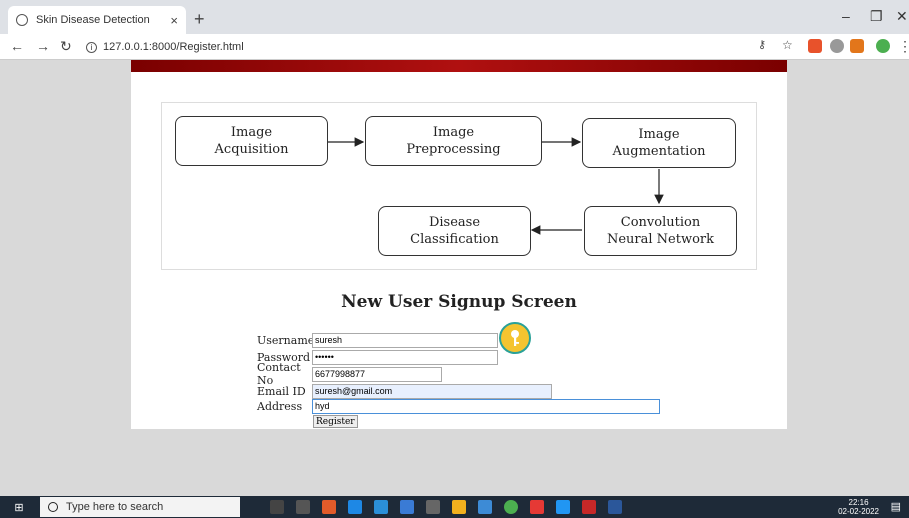 The height and width of the screenshot is (518, 909). What do you see at coordinates (377, 374) in the screenshot?
I see `contact-input` at bounding box center [377, 374].